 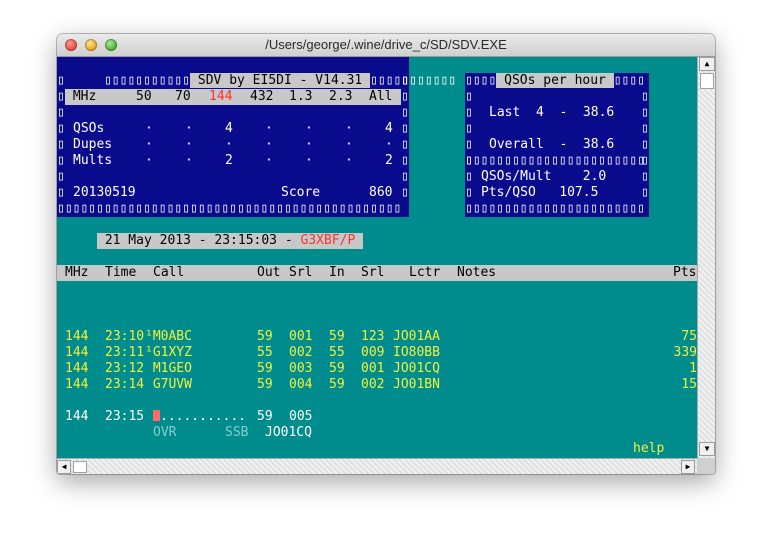 What do you see at coordinates (237, 432) in the screenshot?
I see `mode-indicator: SSB` at bounding box center [237, 432].